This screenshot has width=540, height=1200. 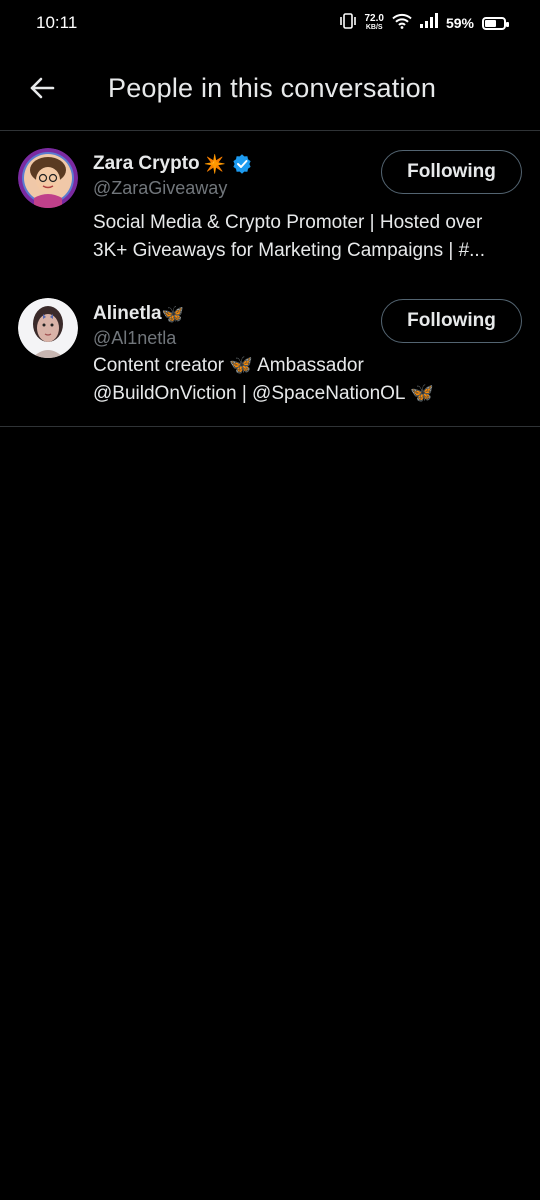 I want to click on wifi-icon, so click(x=402, y=23).